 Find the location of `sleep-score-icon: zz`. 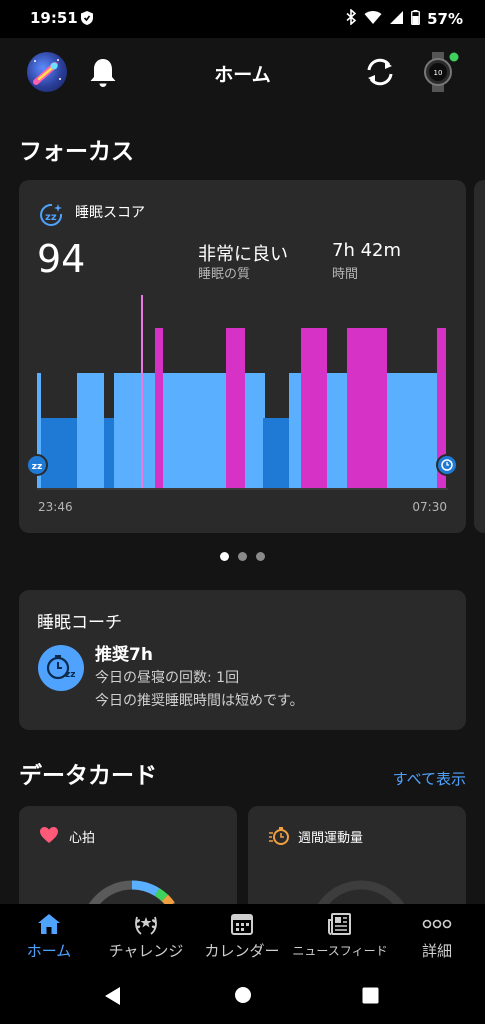

sleep-score-icon: zz is located at coordinates (52, 217).